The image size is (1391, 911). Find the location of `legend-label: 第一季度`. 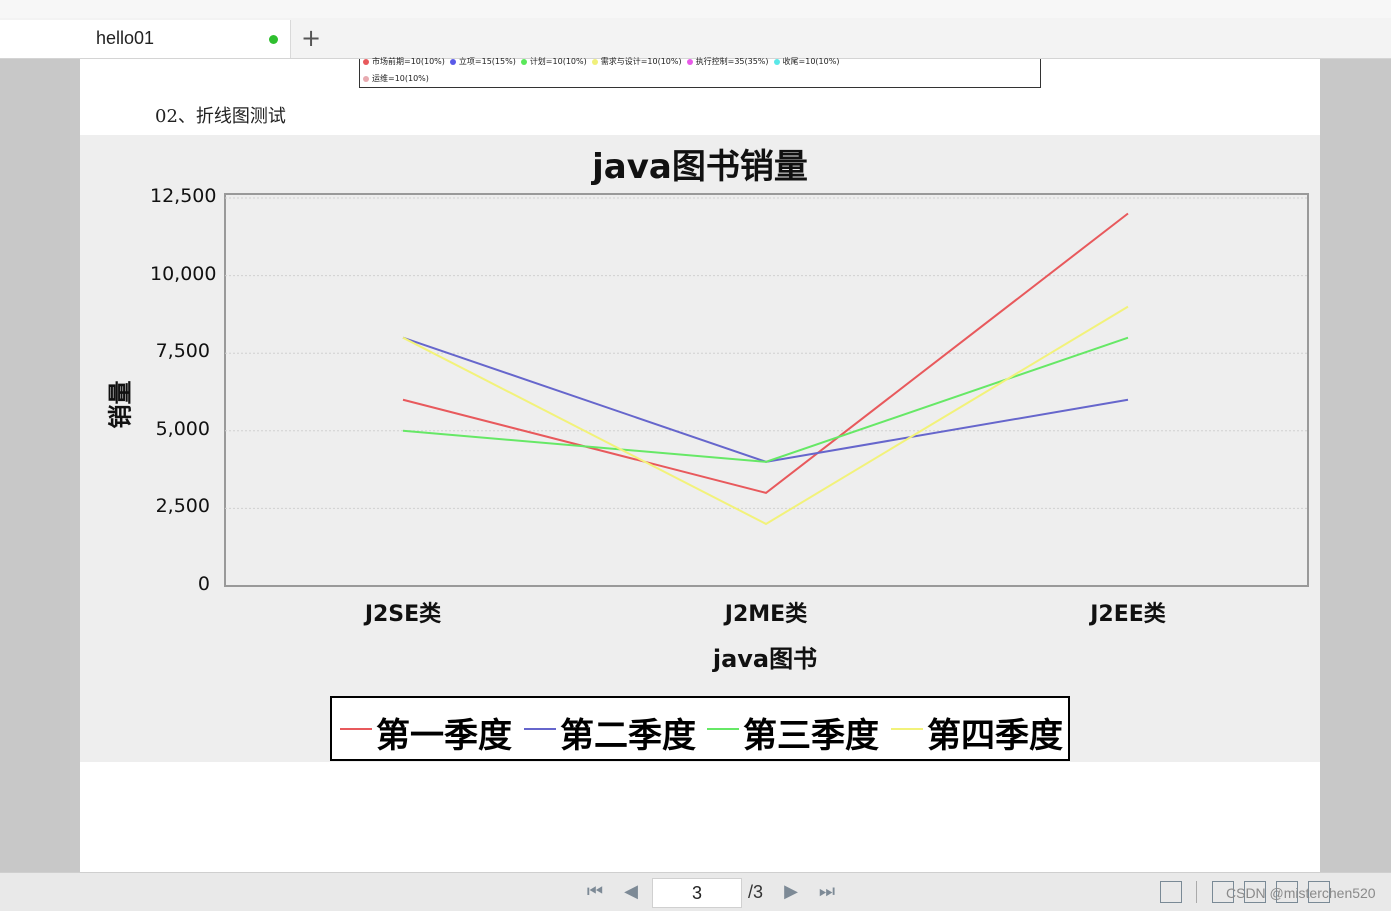

legend-label: 第一季度 is located at coordinates (444, 736).